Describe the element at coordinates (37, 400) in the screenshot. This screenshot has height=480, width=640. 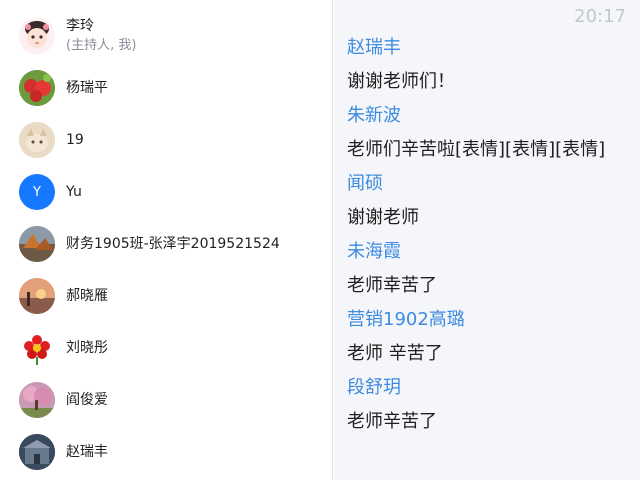
I see `blossom-tree-avatar` at that location.